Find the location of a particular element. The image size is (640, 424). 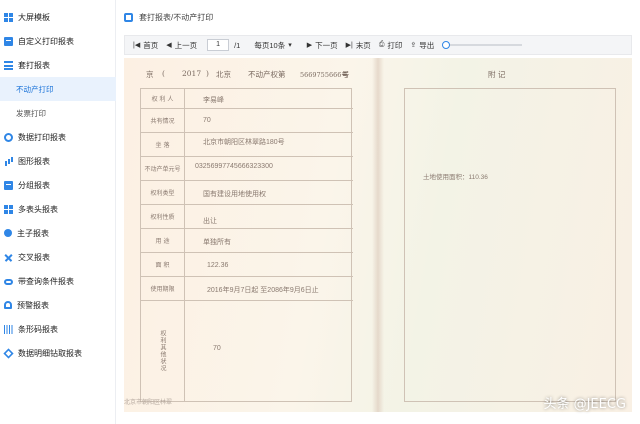

sidebar-item-multi-header: 多表头报表 is located at coordinates (58, 209).